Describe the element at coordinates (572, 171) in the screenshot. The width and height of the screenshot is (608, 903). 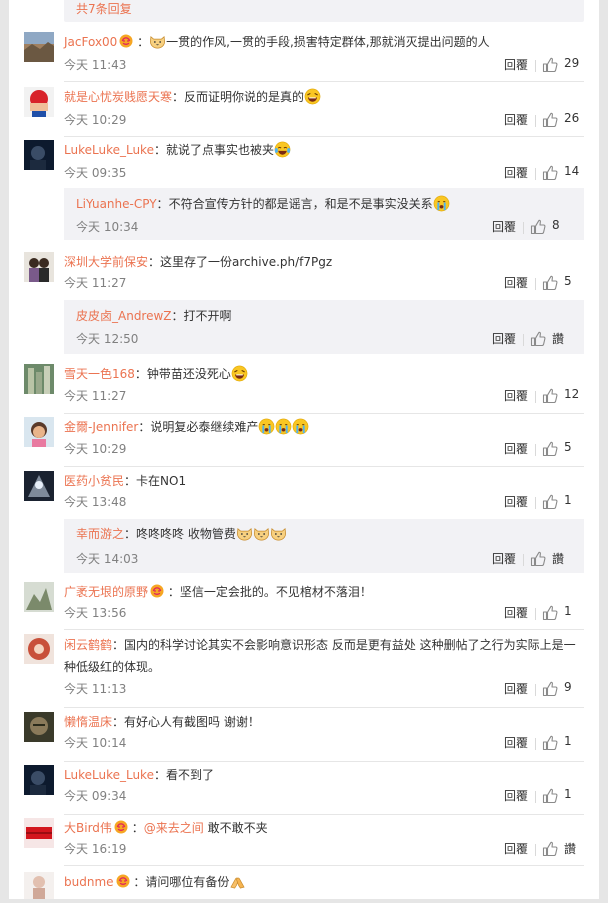
I see `like-count: 14` at that location.